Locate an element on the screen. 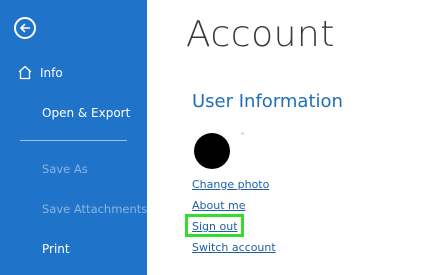 Image resolution: width=440 pixels, height=275 pixels. sidebar-item-print: Print is located at coordinates (73, 249).